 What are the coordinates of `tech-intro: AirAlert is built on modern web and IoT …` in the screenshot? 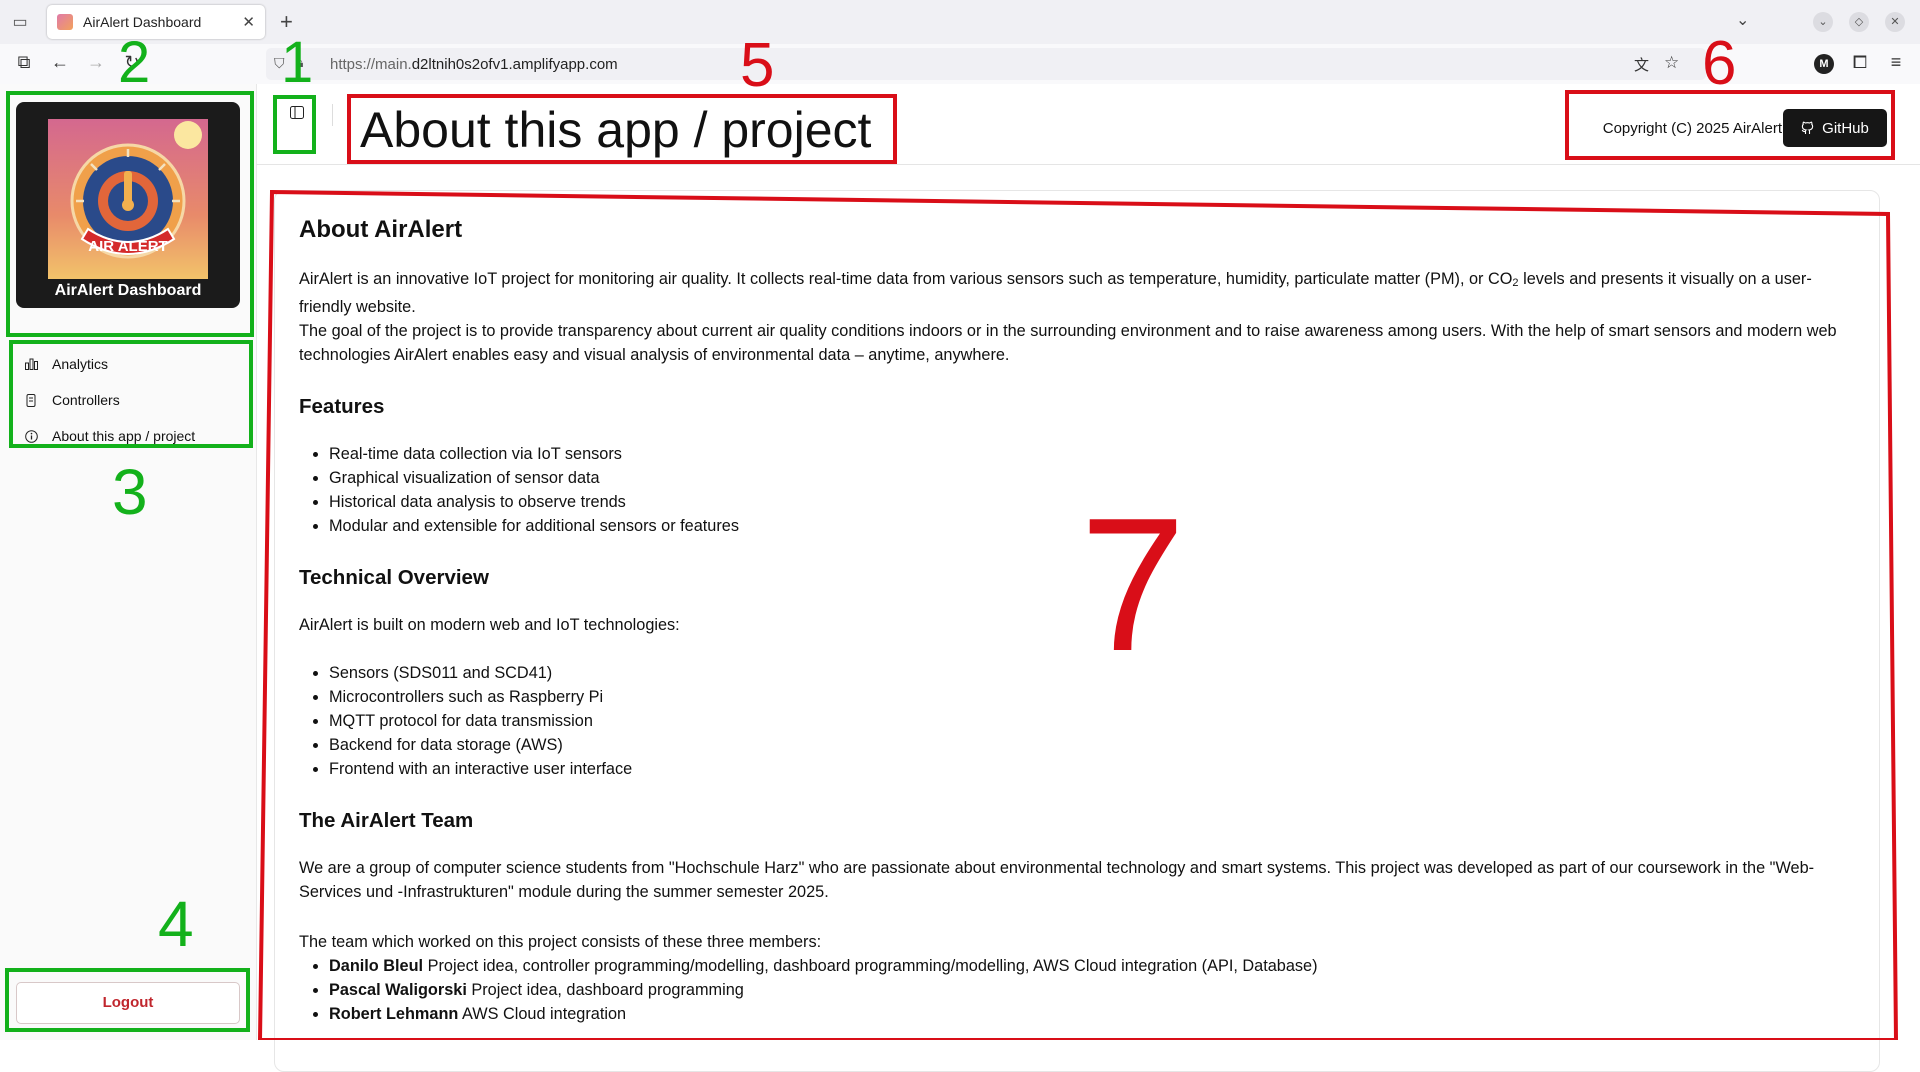 It's located at (489, 625).